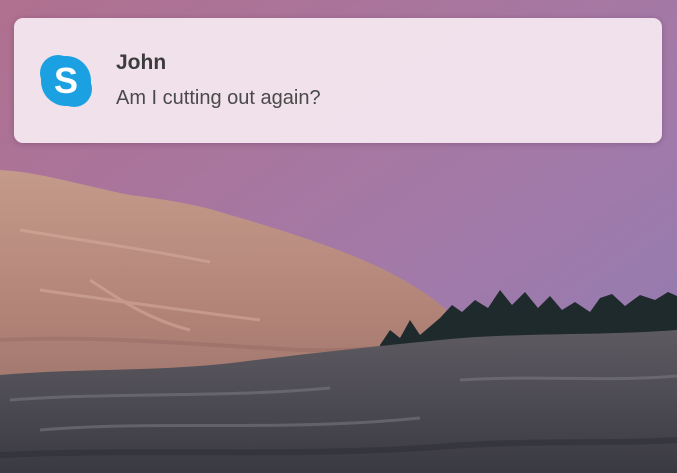 This screenshot has height=473, width=677. Describe the element at coordinates (218, 98) in the screenshot. I see `notification-message: Am I cutting out again?` at that location.